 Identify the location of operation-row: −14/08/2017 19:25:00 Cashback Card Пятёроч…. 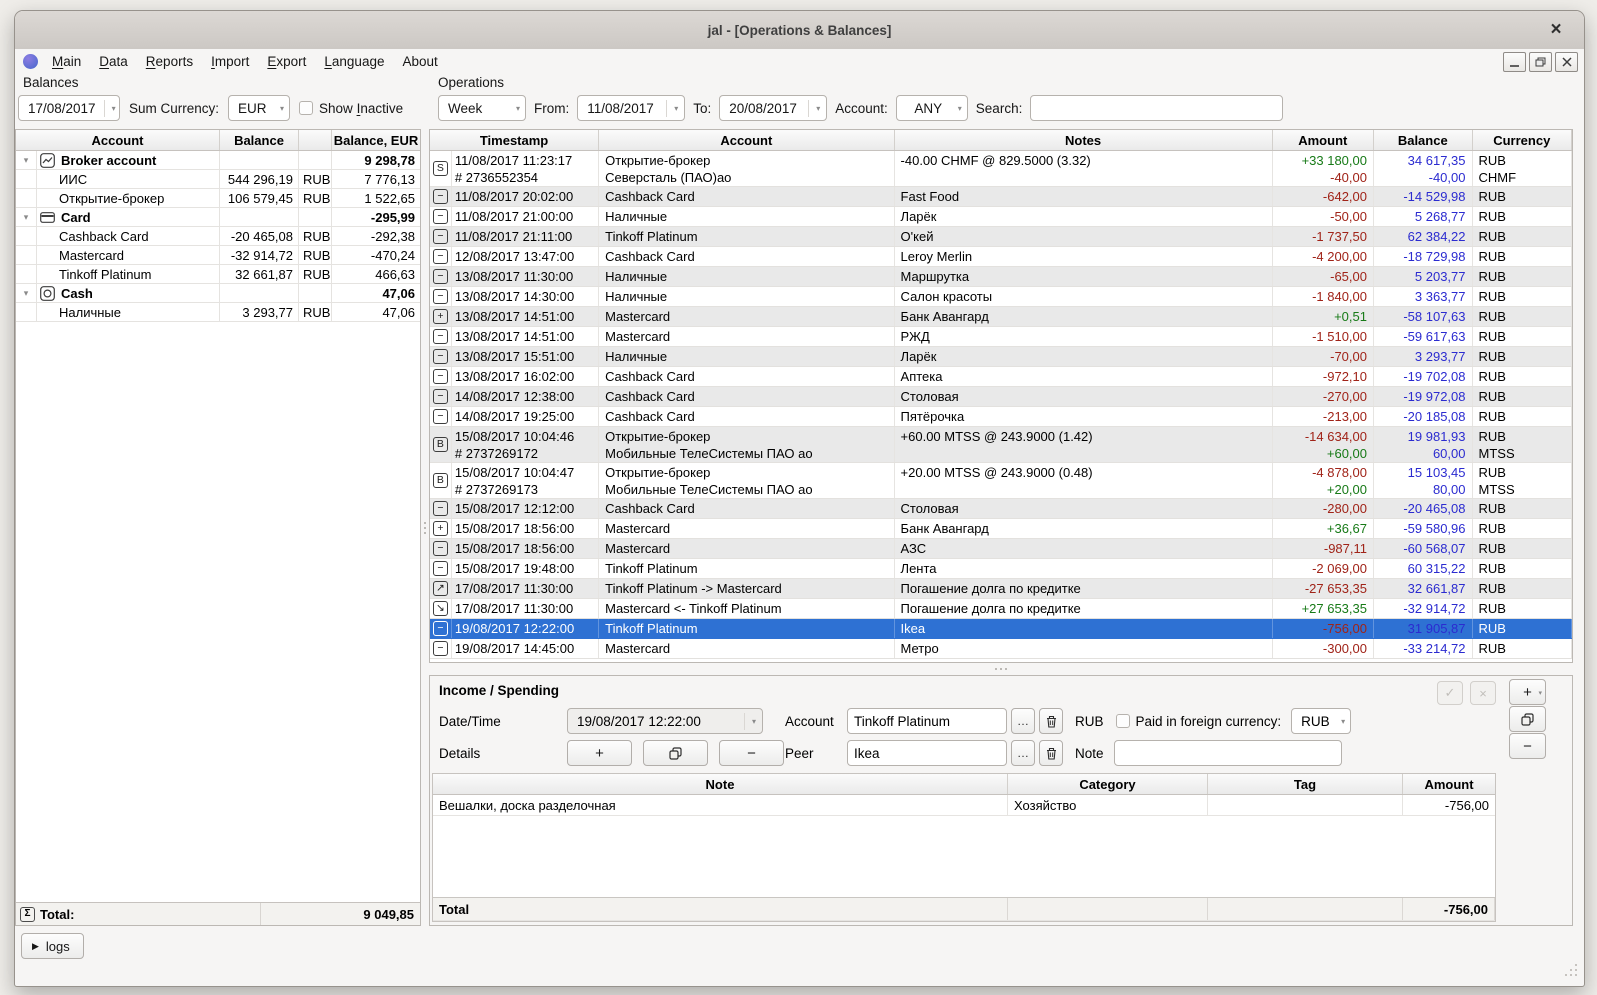
(1001, 417).